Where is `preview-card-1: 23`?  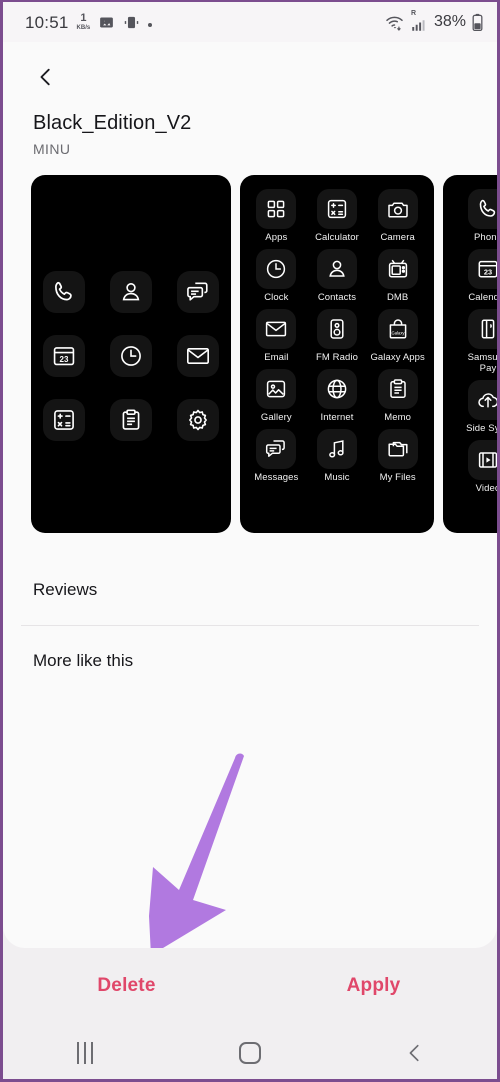 preview-card-1: 23 is located at coordinates (131, 354).